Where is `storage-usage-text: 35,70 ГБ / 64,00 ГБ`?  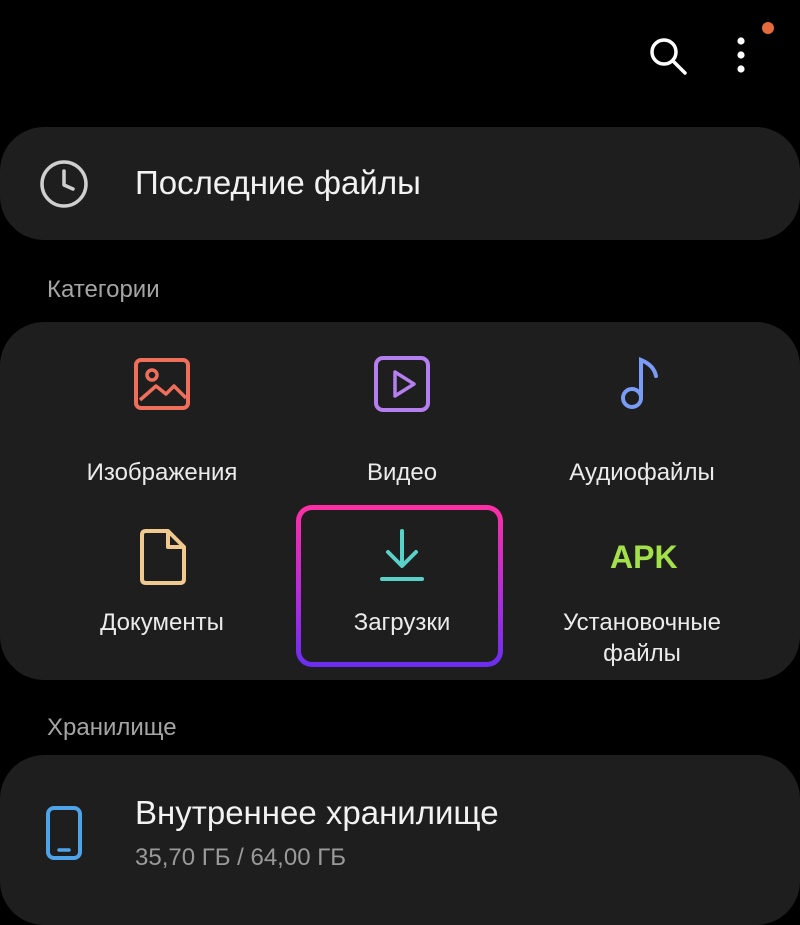
storage-usage-text: 35,70 ГБ / 64,00 ГБ is located at coordinates (240, 857).